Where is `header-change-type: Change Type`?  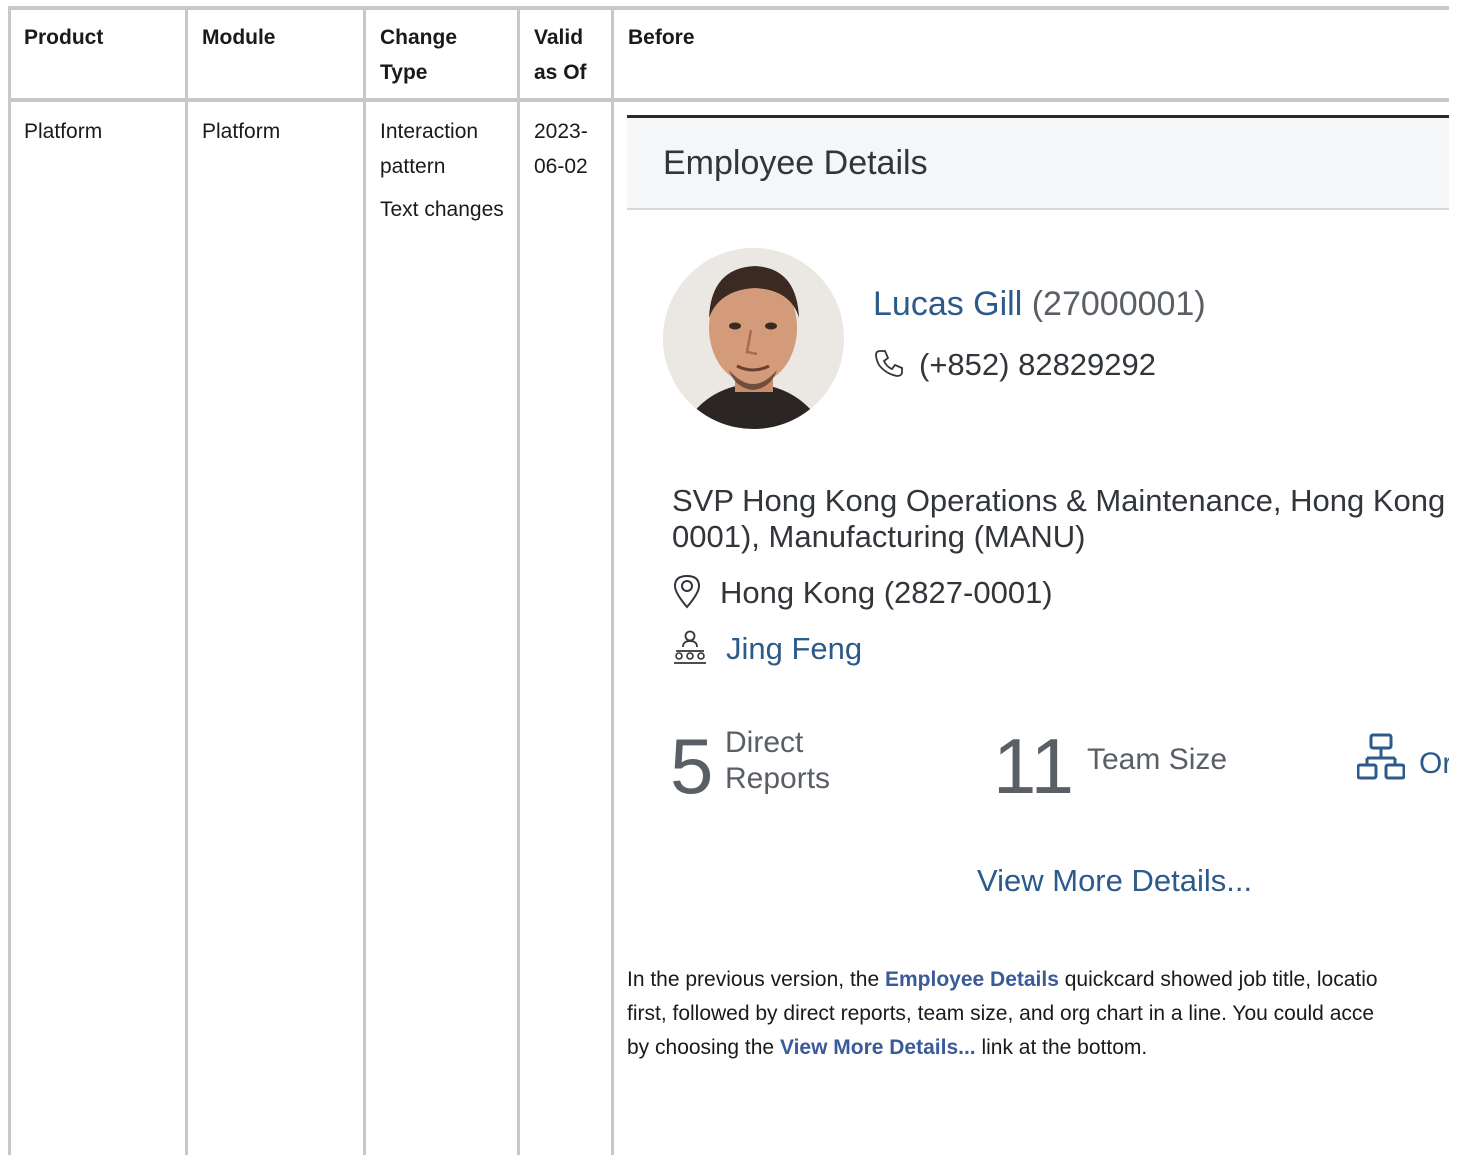 header-change-type: Change Type is located at coordinates (418, 55).